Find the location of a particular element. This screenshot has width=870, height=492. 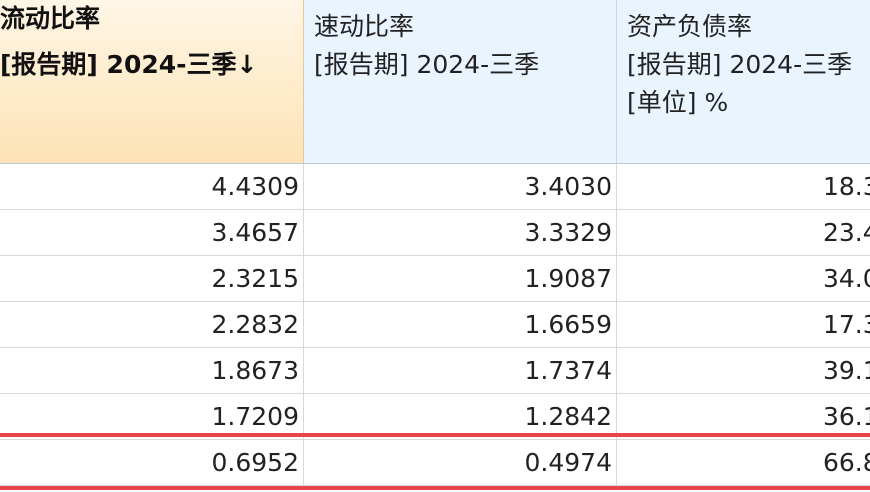

header-unit: [单位] % is located at coordinates (678, 102).